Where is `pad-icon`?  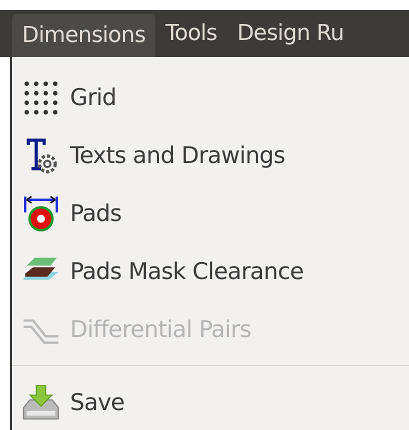
pad-icon is located at coordinates (41, 214).